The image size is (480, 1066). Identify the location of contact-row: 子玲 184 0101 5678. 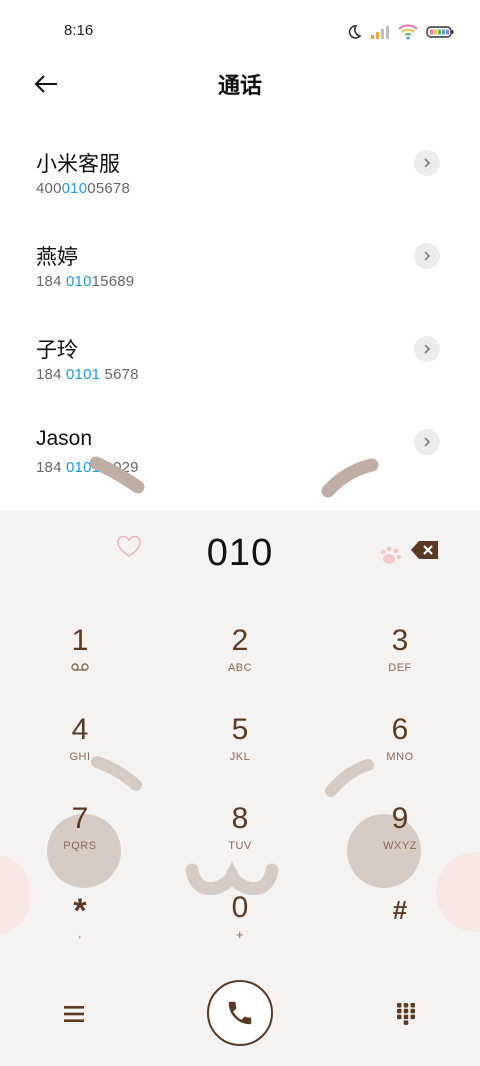
(240, 360).